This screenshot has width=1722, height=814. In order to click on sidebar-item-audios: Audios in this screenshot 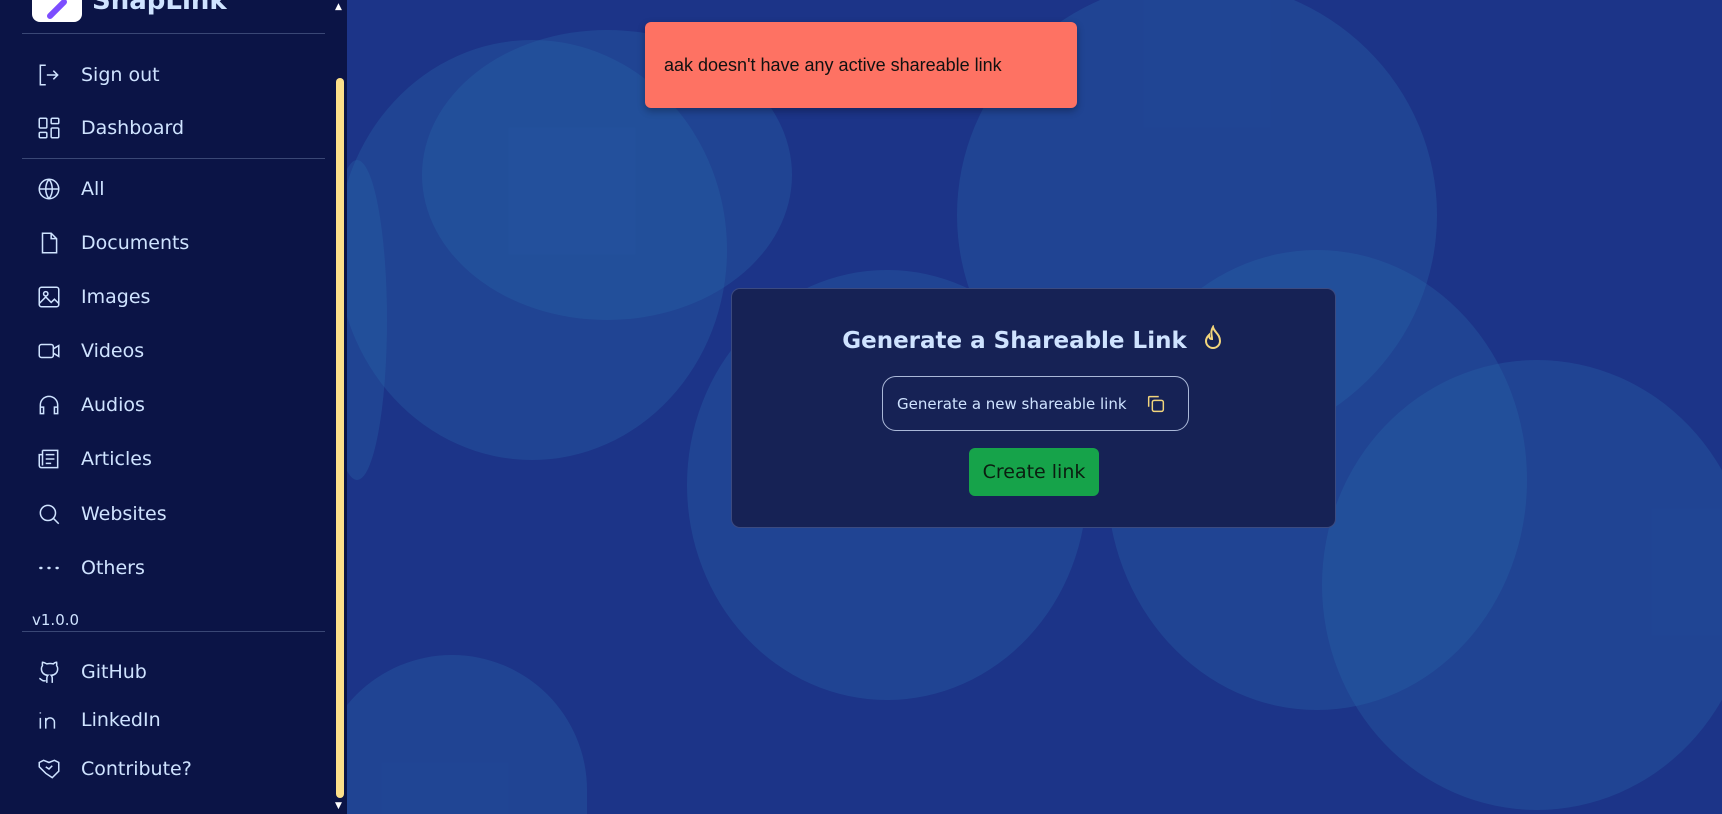, I will do `click(90, 405)`.